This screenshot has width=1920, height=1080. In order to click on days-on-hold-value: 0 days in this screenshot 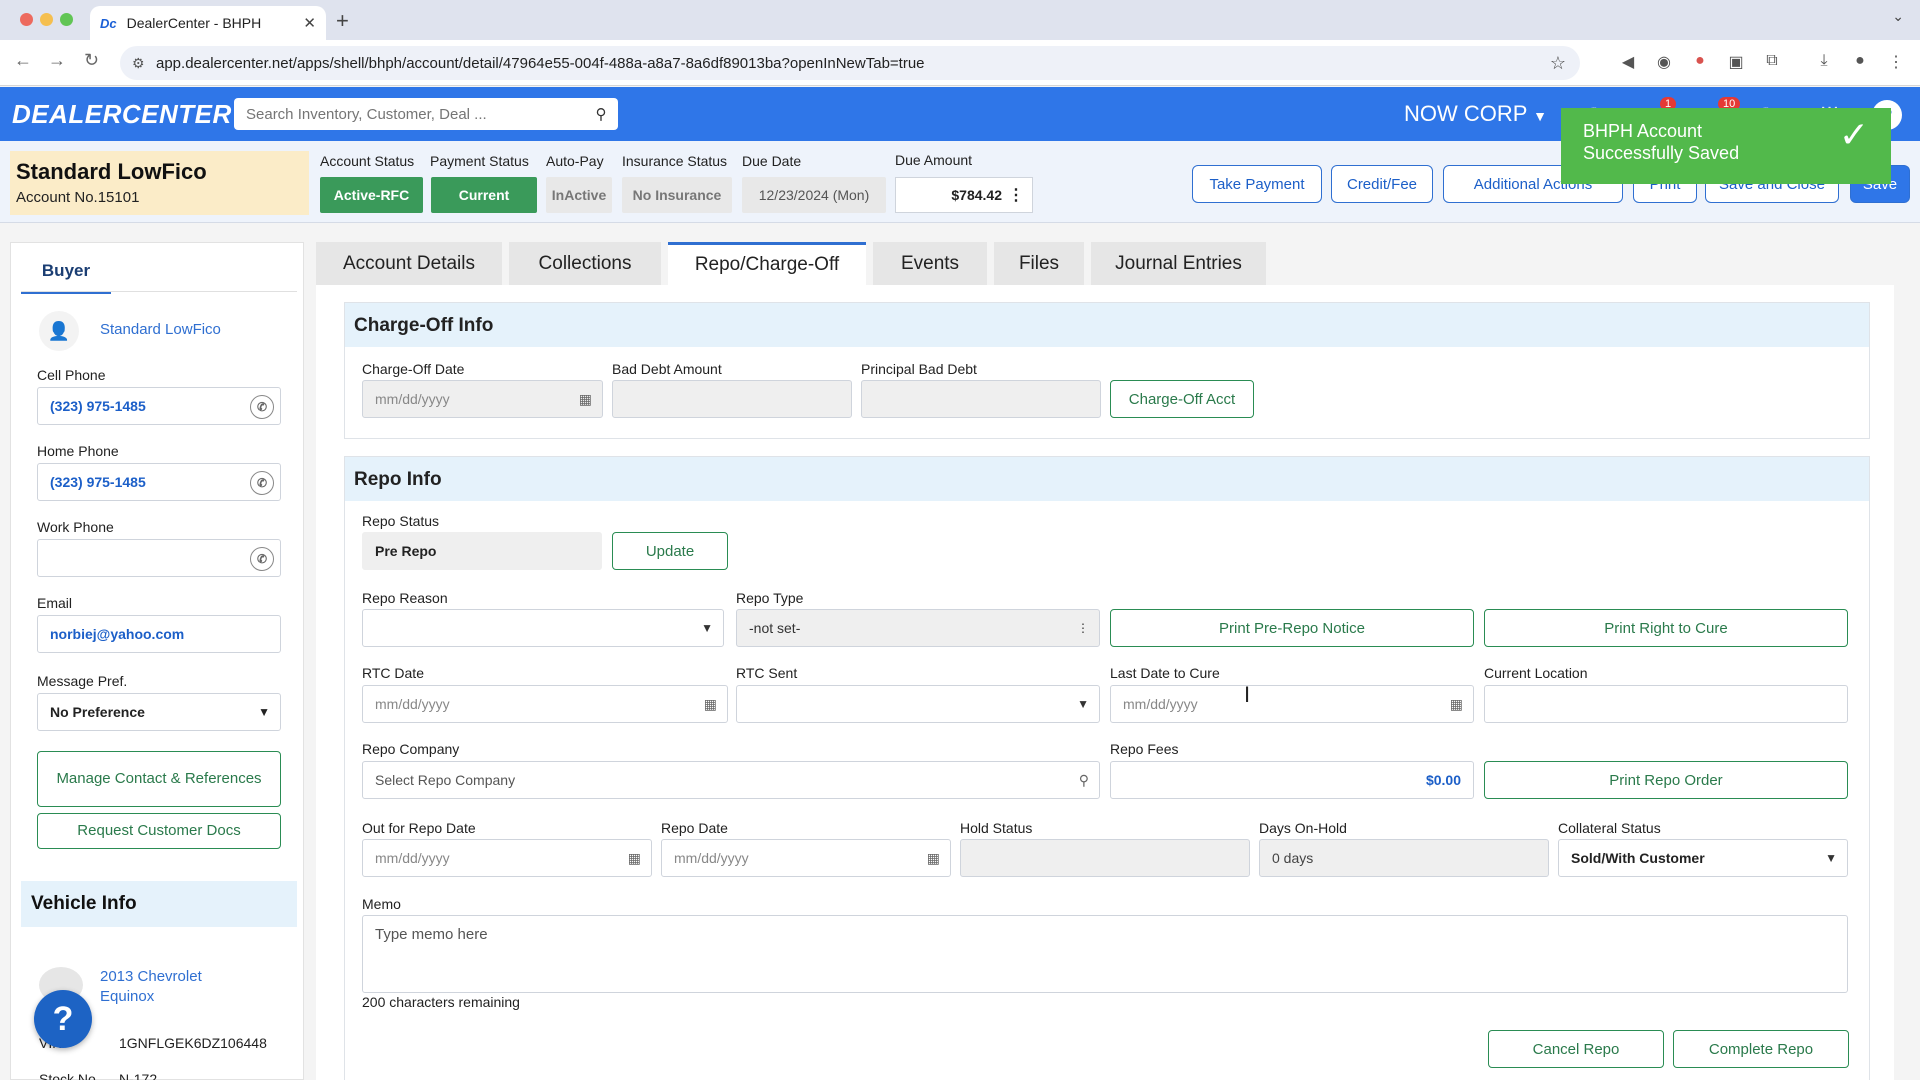, I will do `click(1404, 858)`.